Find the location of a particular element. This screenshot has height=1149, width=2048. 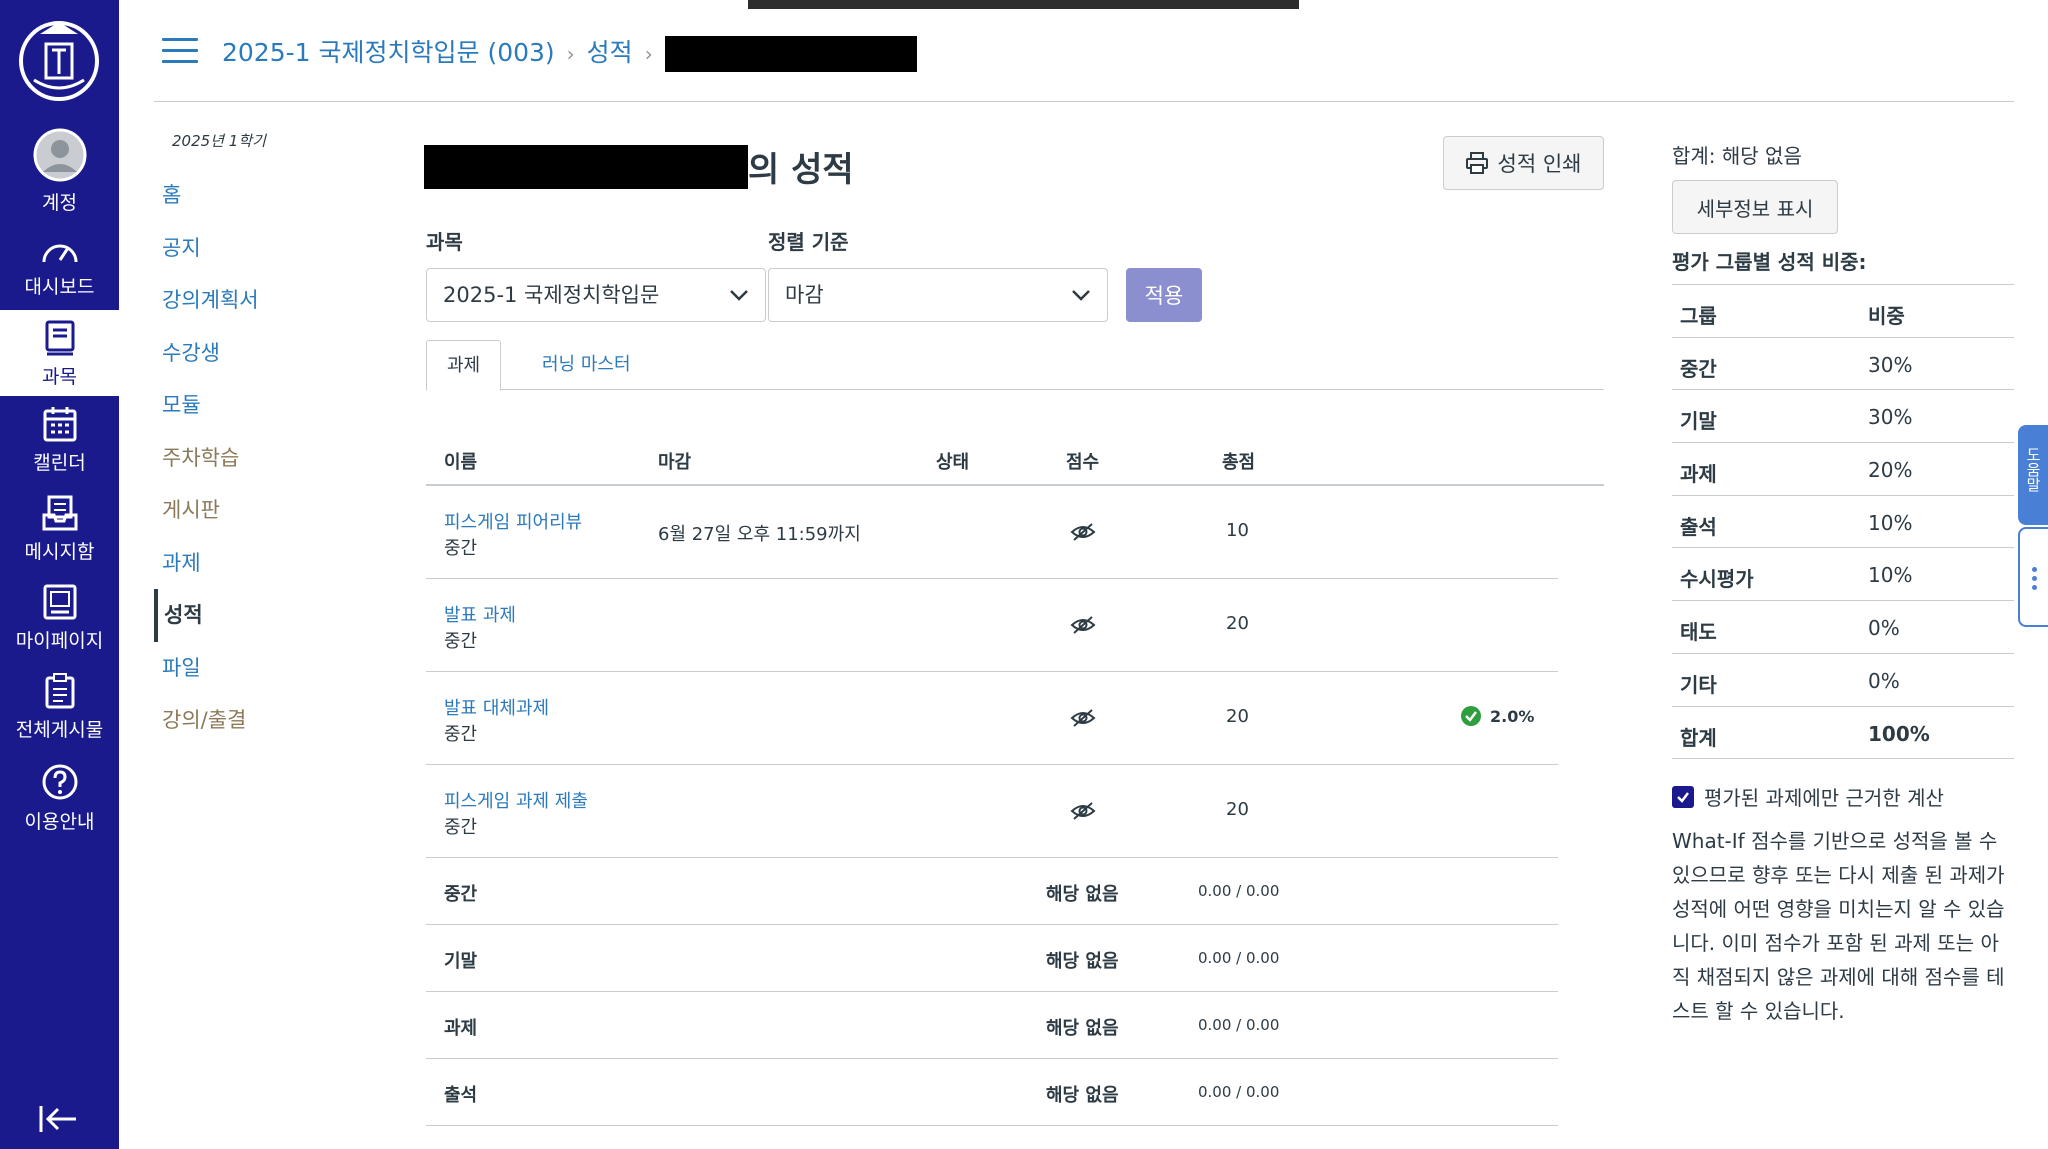

course-icon is located at coordinates (59, 338).